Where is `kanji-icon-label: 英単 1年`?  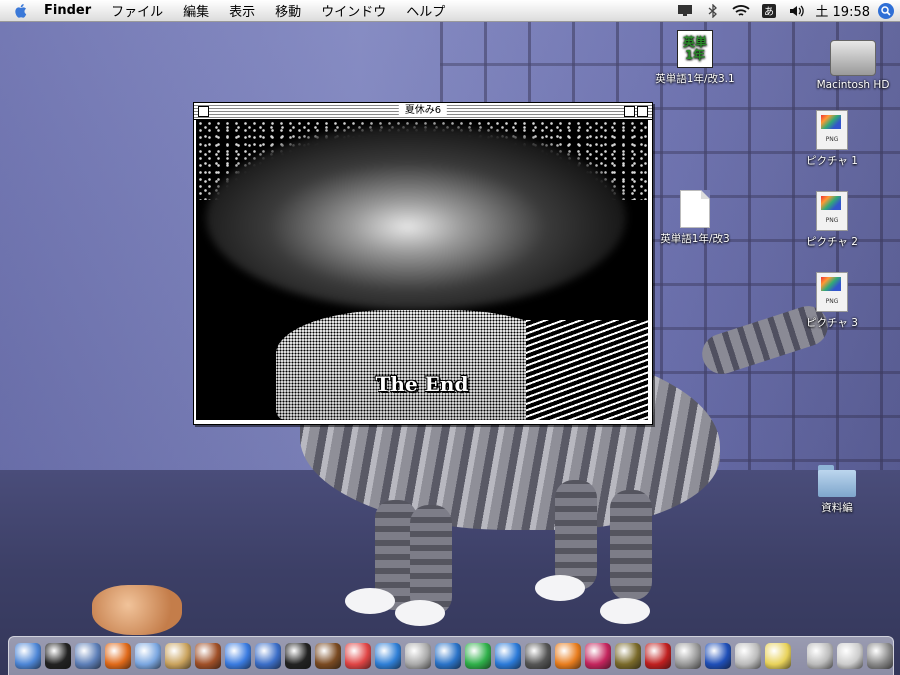
kanji-icon-label: 英単 1年 is located at coordinates (694, 48).